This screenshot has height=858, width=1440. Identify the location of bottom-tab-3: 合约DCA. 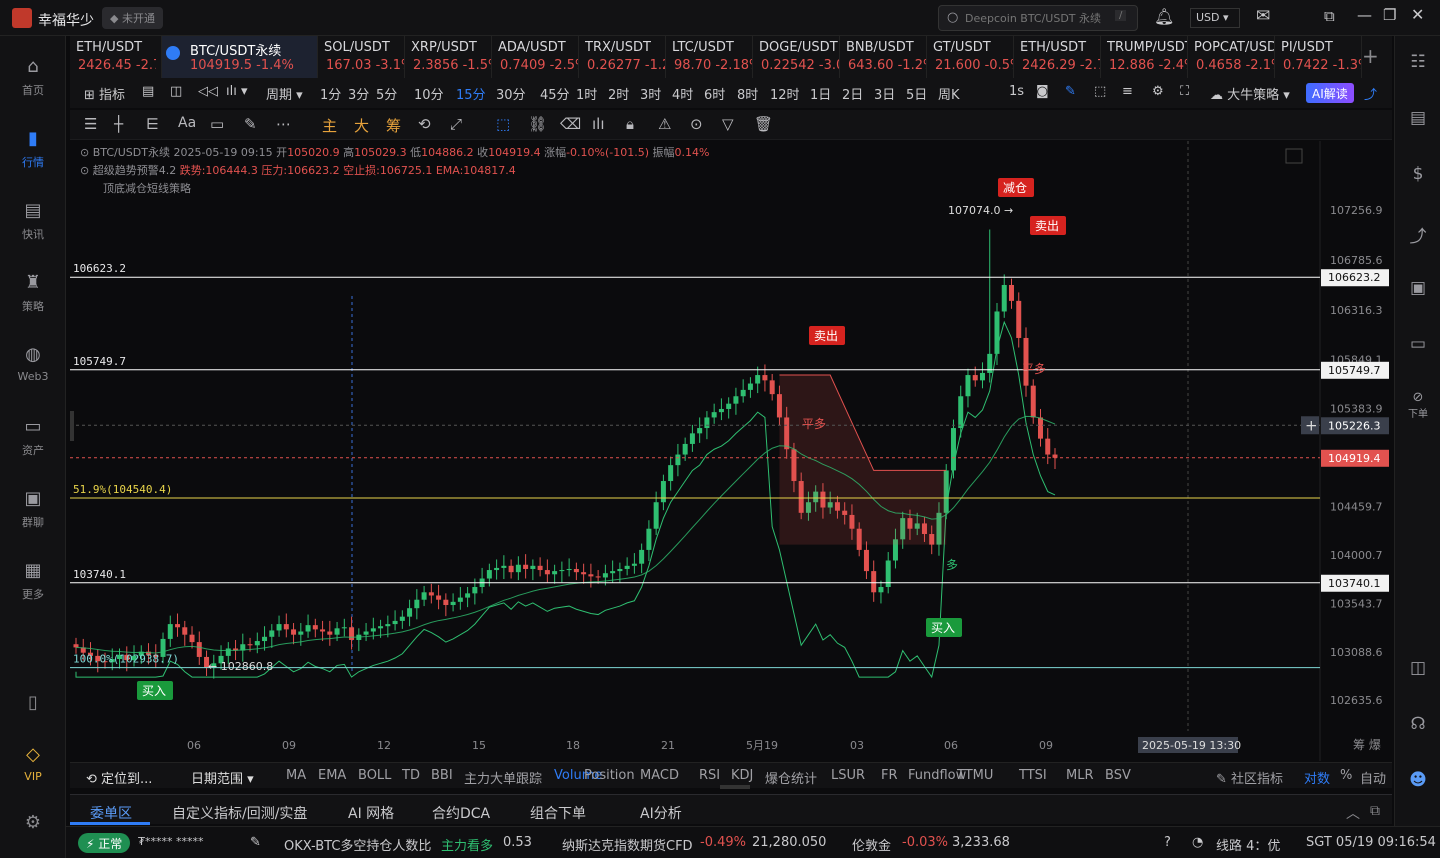
(461, 813).